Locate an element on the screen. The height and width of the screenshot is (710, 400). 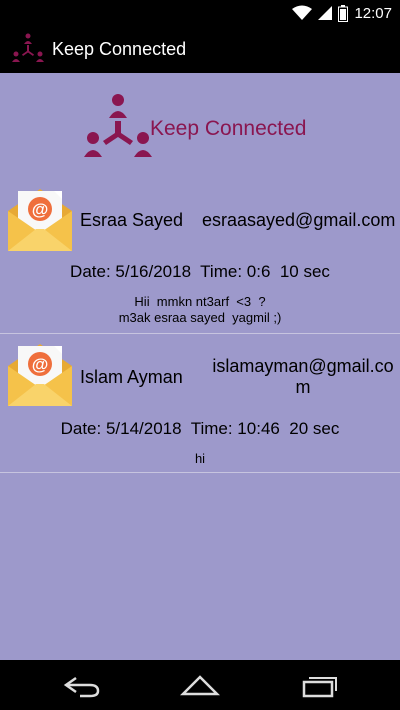
status-bar: 12:07 is located at coordinates (200, 12).